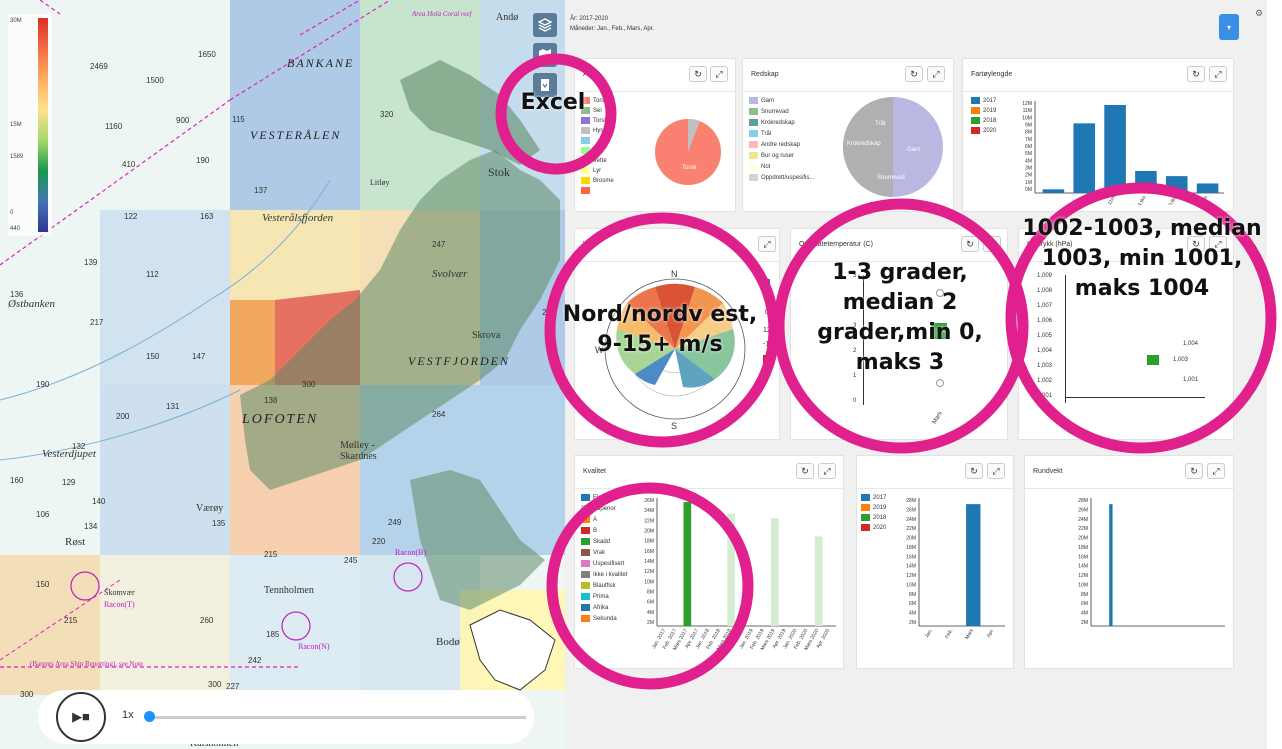 This screenshot has width=1282, height=749. I want to click on legend-item: Trål, so click(760, 133).